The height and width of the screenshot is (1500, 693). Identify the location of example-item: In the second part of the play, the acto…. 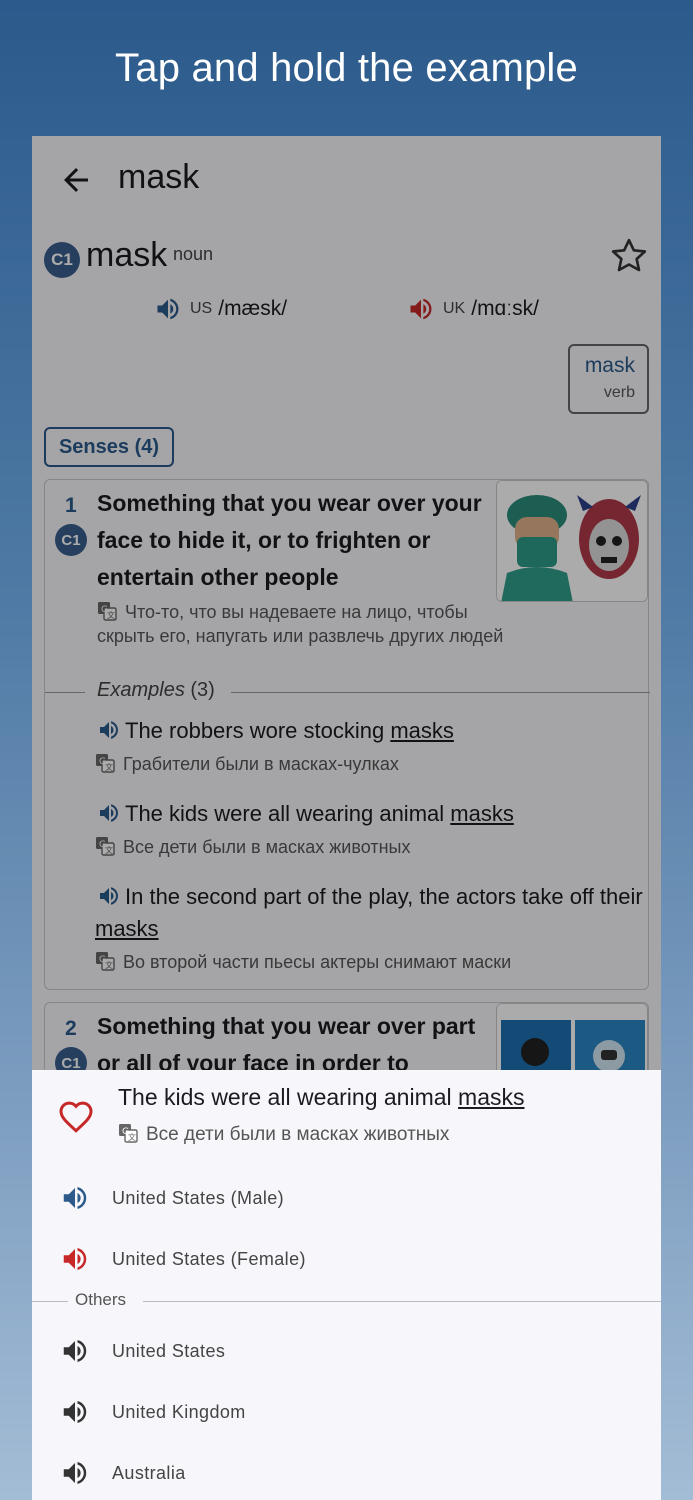
(369, 927).